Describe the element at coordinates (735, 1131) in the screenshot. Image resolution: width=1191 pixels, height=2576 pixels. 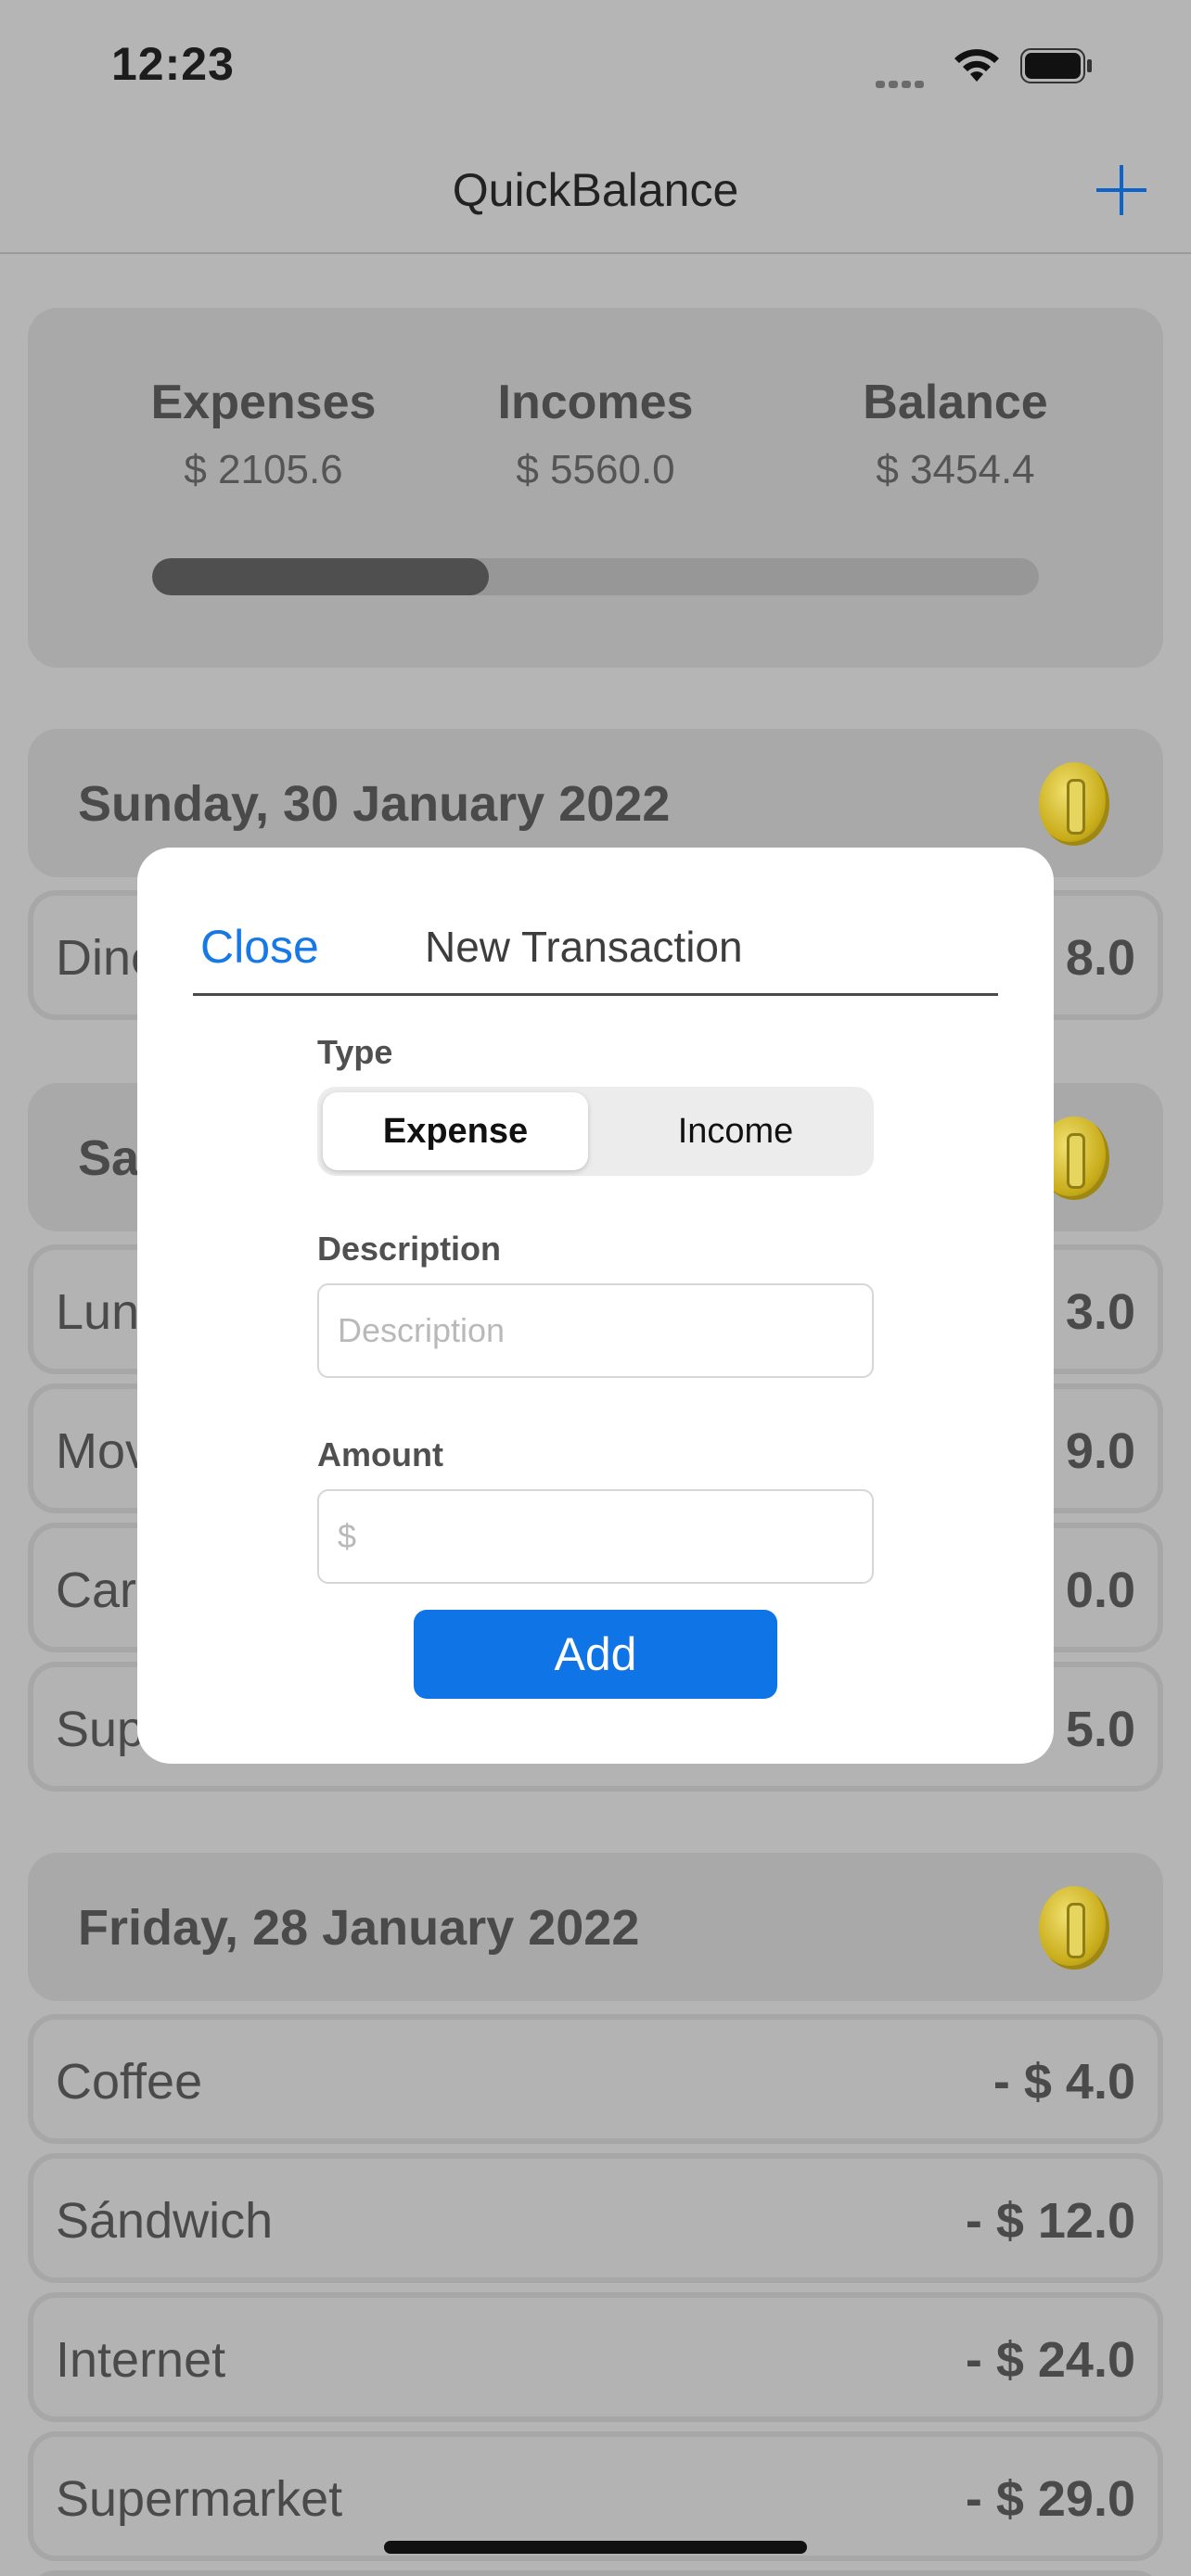
I see `income-segment: Income` at that location.